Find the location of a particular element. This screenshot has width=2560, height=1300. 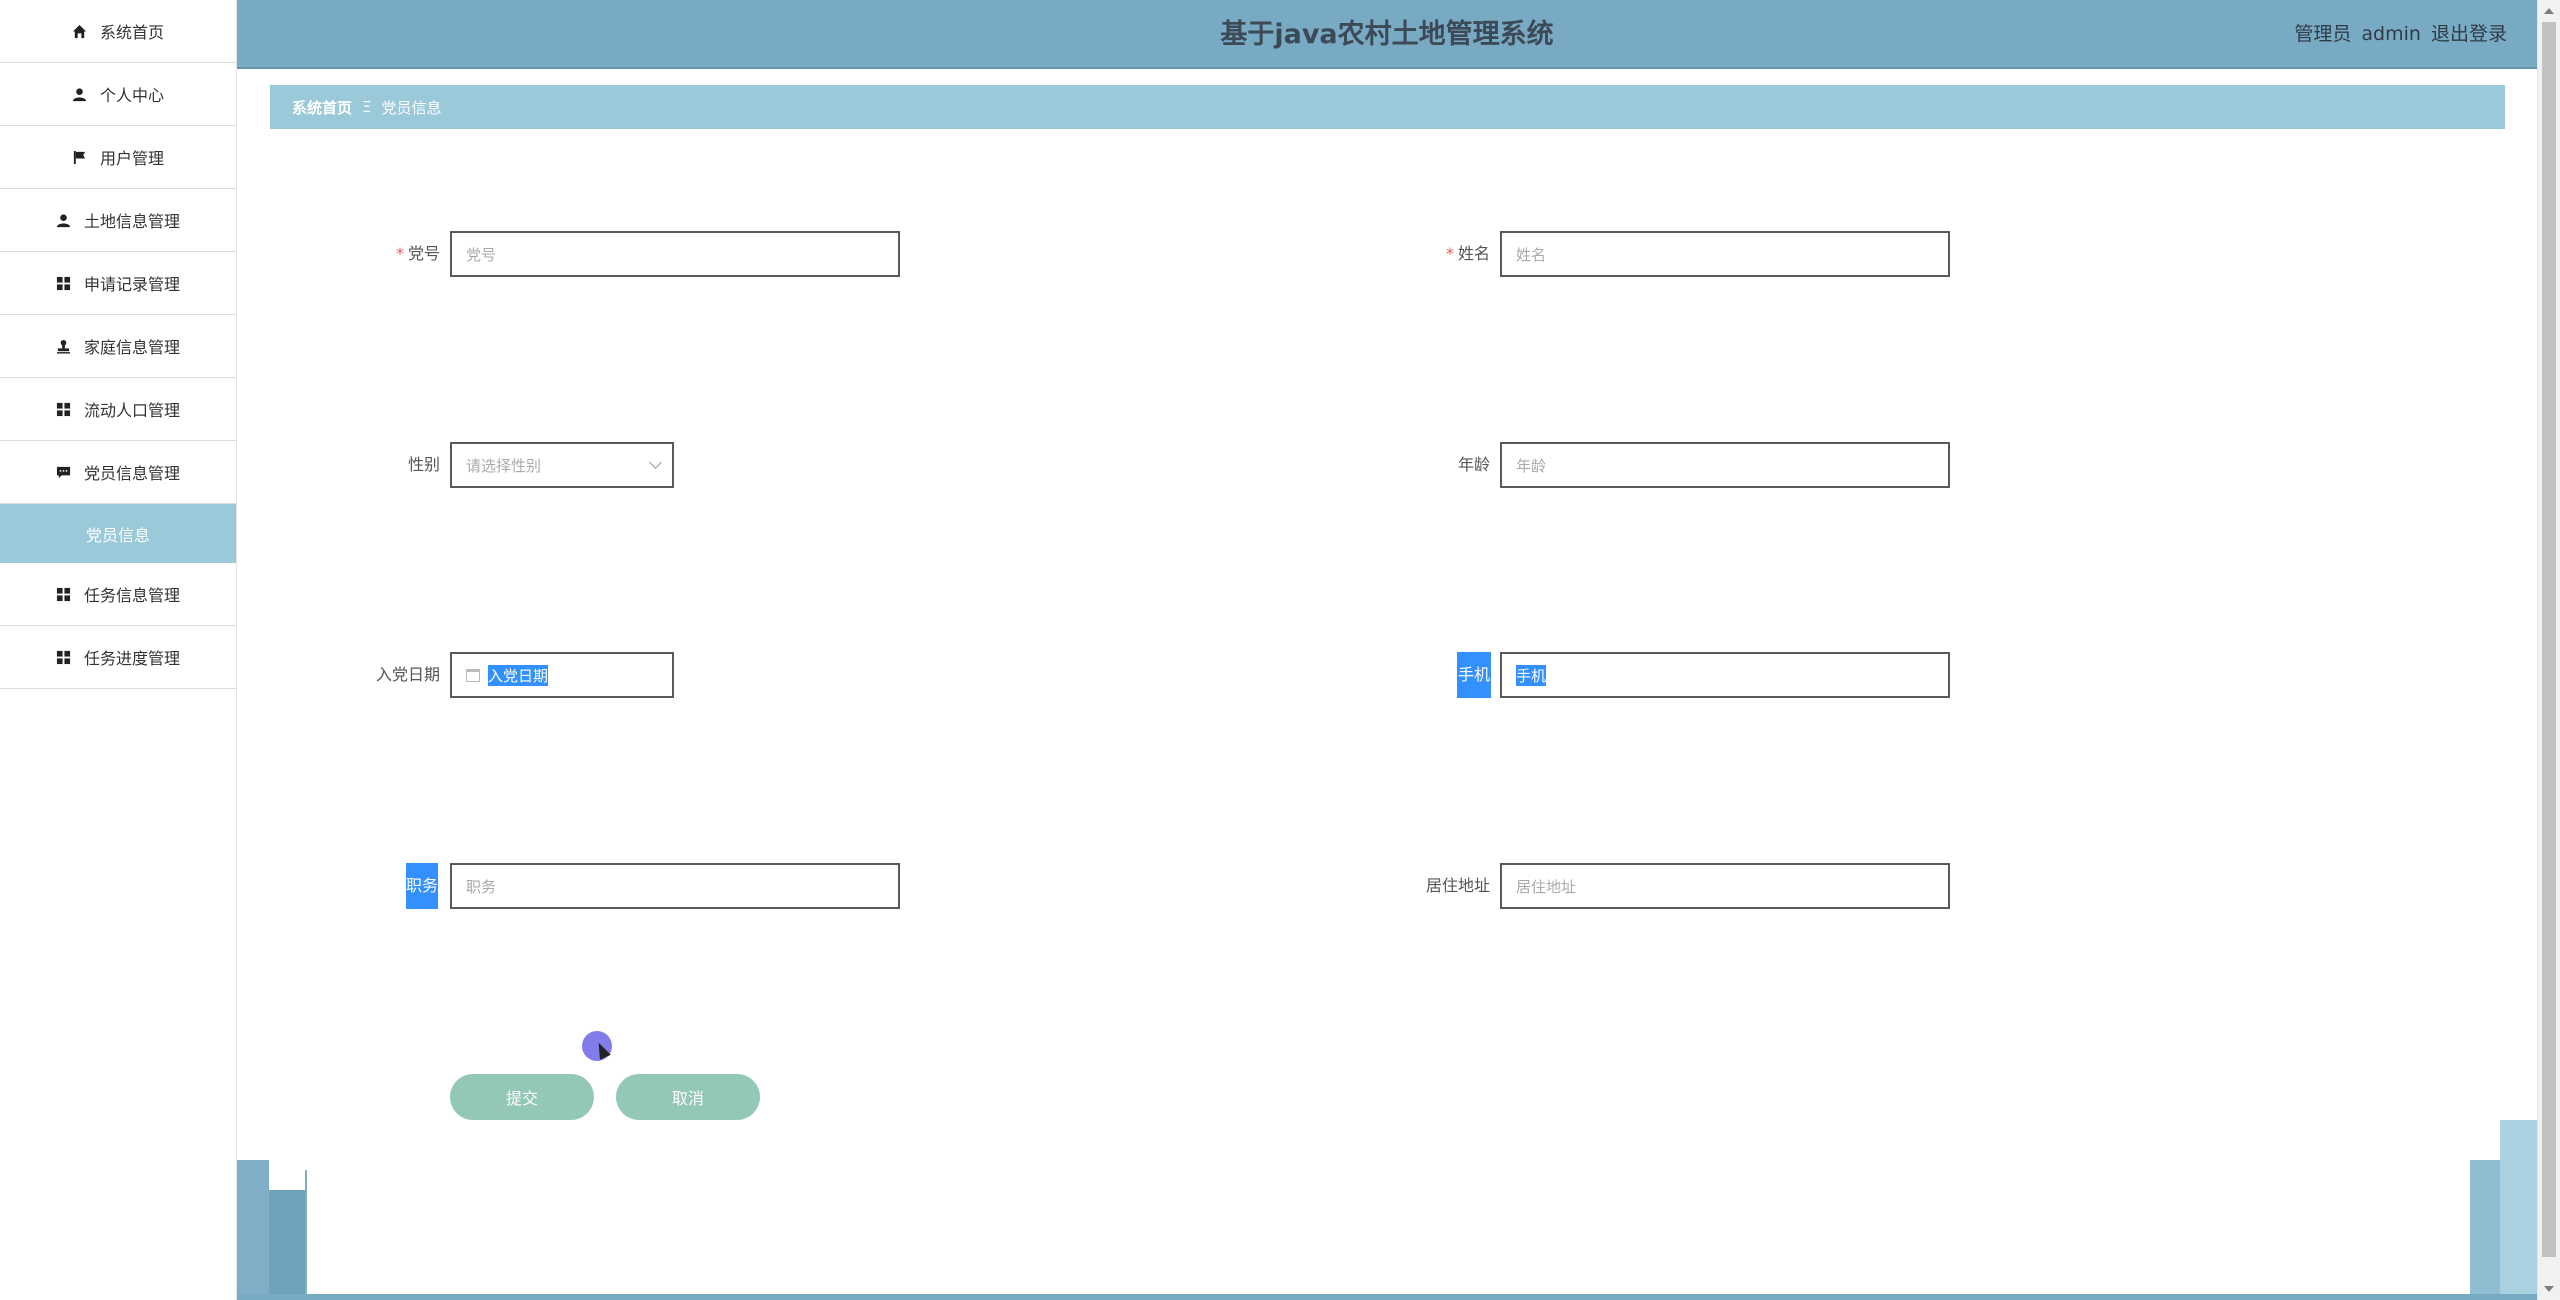

gender-label: 性别 is located at coordinates (423, 464).